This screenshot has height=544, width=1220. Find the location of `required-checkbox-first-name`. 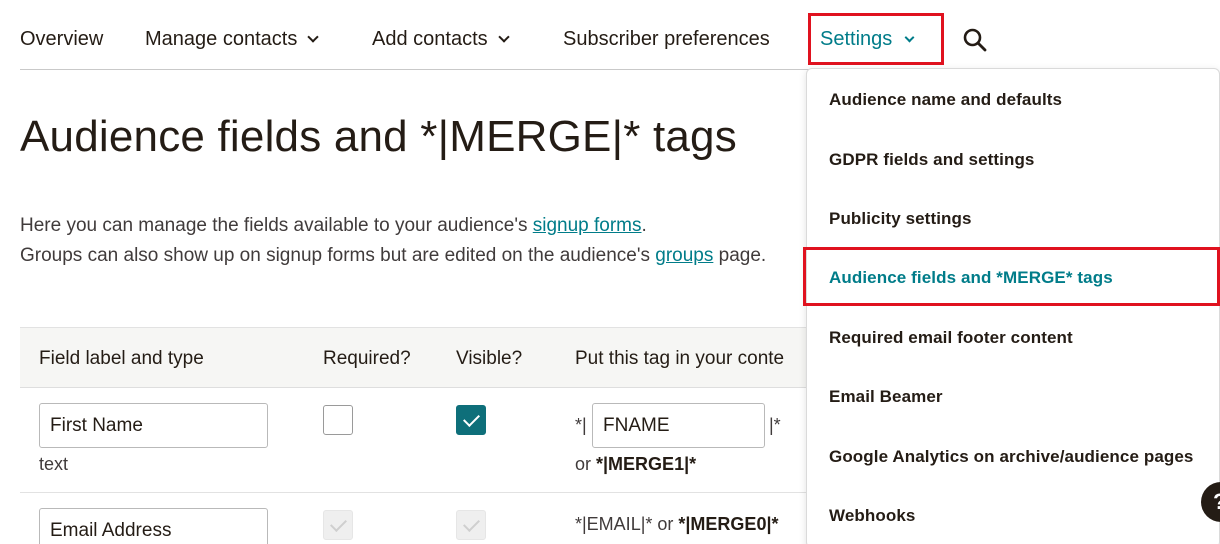

required-checkbox-first-name is located at coordinates (338, 420).